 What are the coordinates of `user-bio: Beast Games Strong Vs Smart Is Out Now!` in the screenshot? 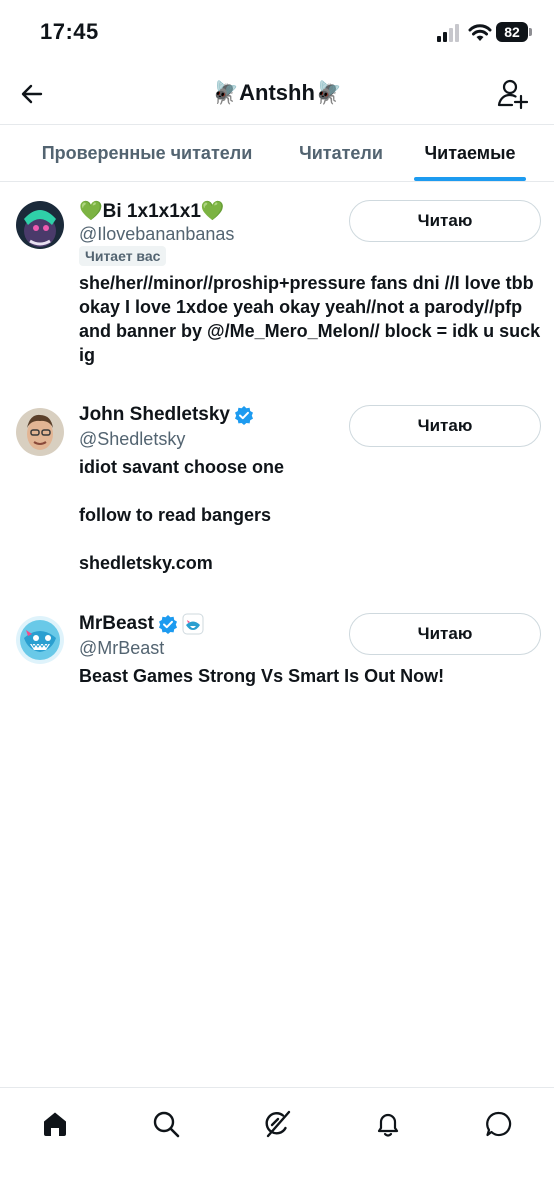 It's located at (310, 676).